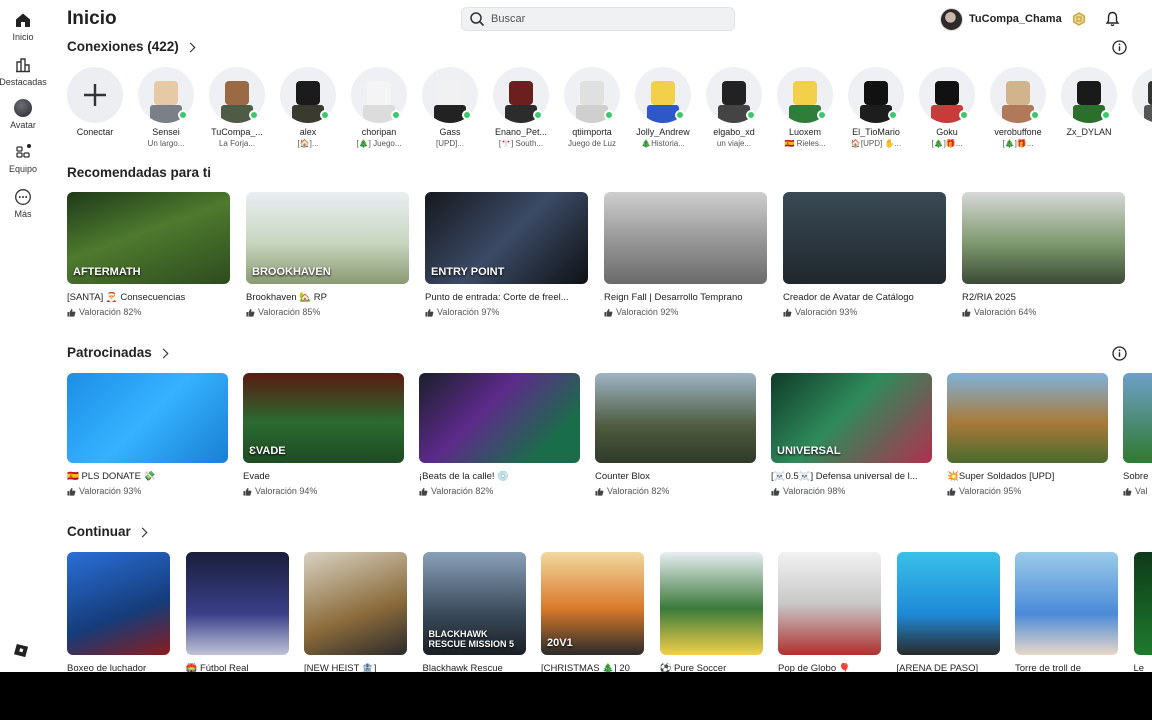 The image size is (1152, 720). Describe the element at coordinates (23, 169) in the screenshot. I see `nav-label-equipo: Equipo` at that location.